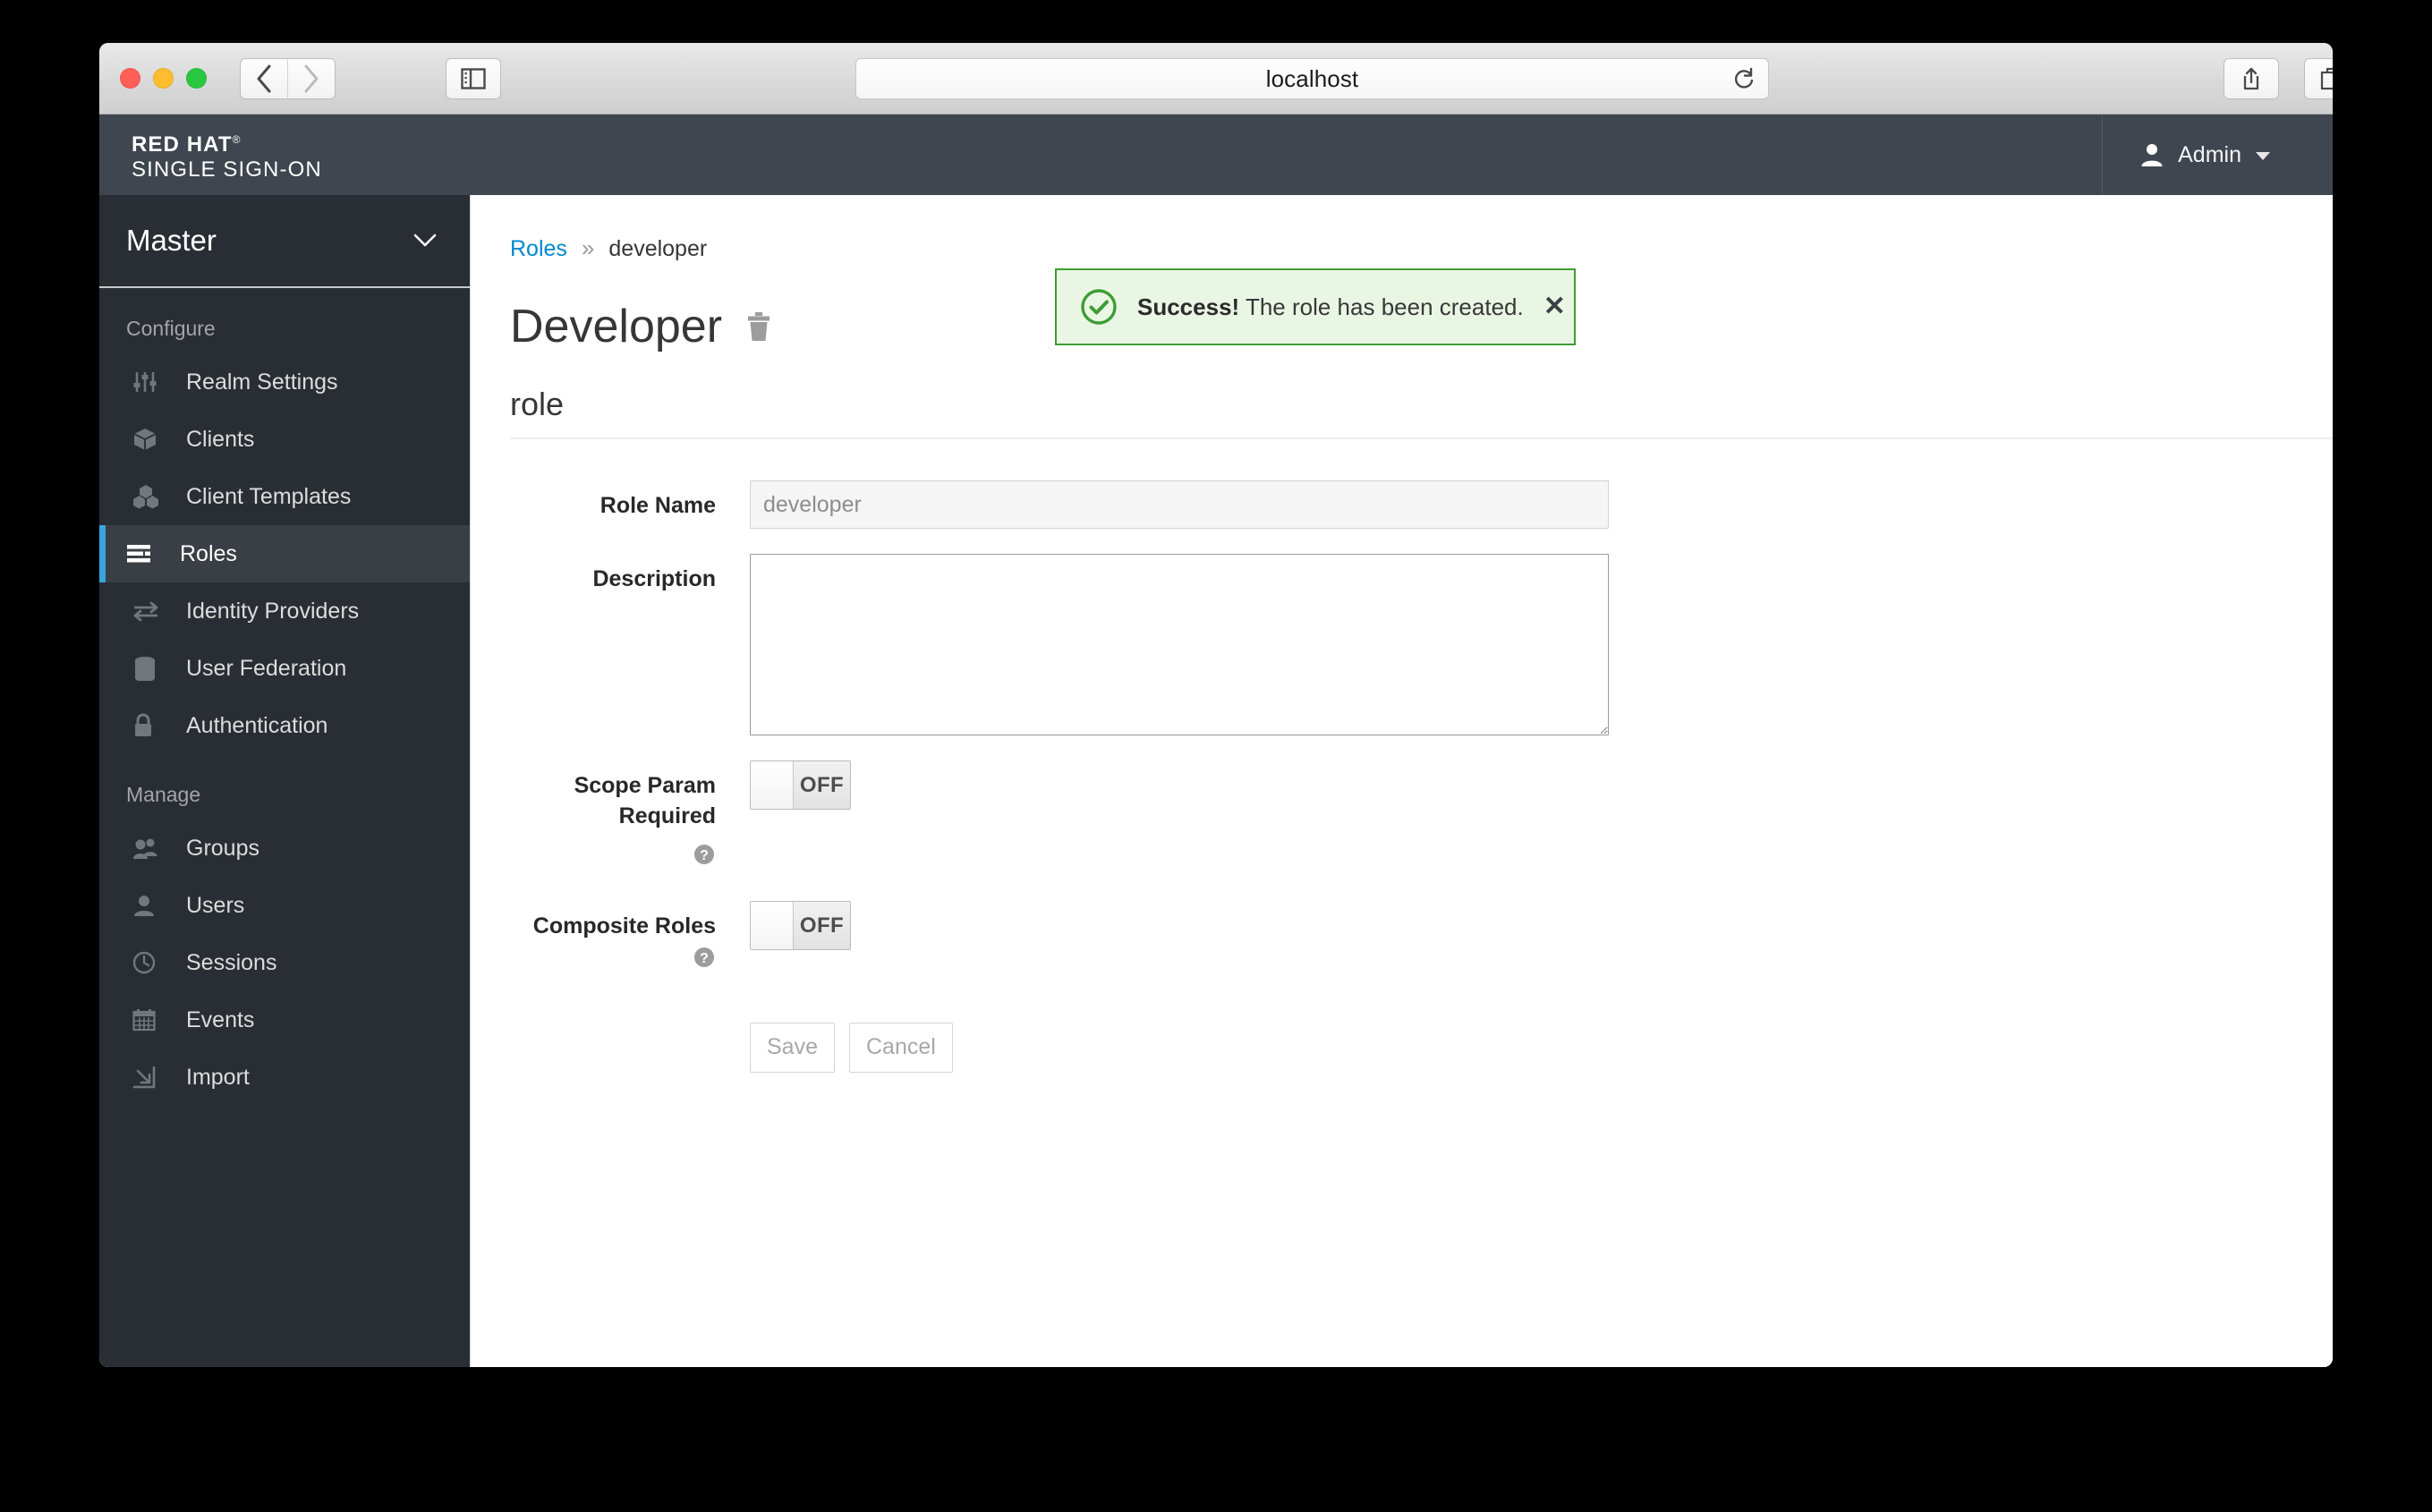 This screenshot has height=1512, width=2432. Describe the element at coordinates (163, 794) in the screenshot. I see `sidebar-section-manage-title: Manage` at that location.